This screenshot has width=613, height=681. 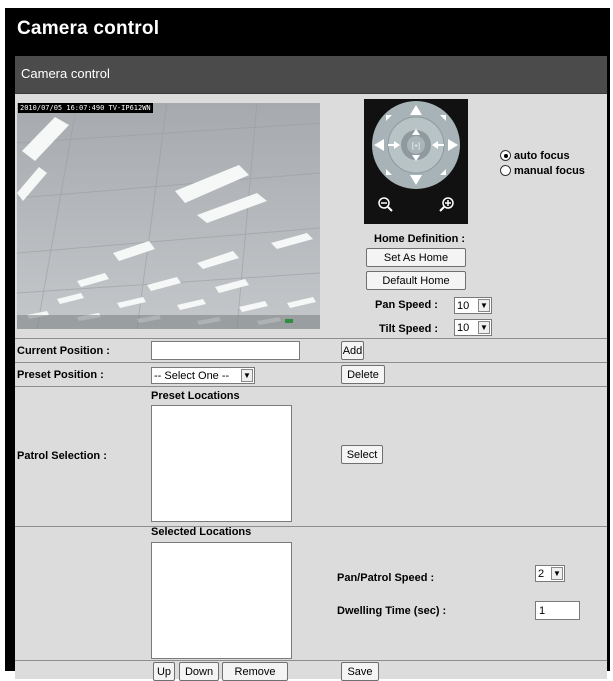 I want to click on current-position-input, so click(x=225, y=350).